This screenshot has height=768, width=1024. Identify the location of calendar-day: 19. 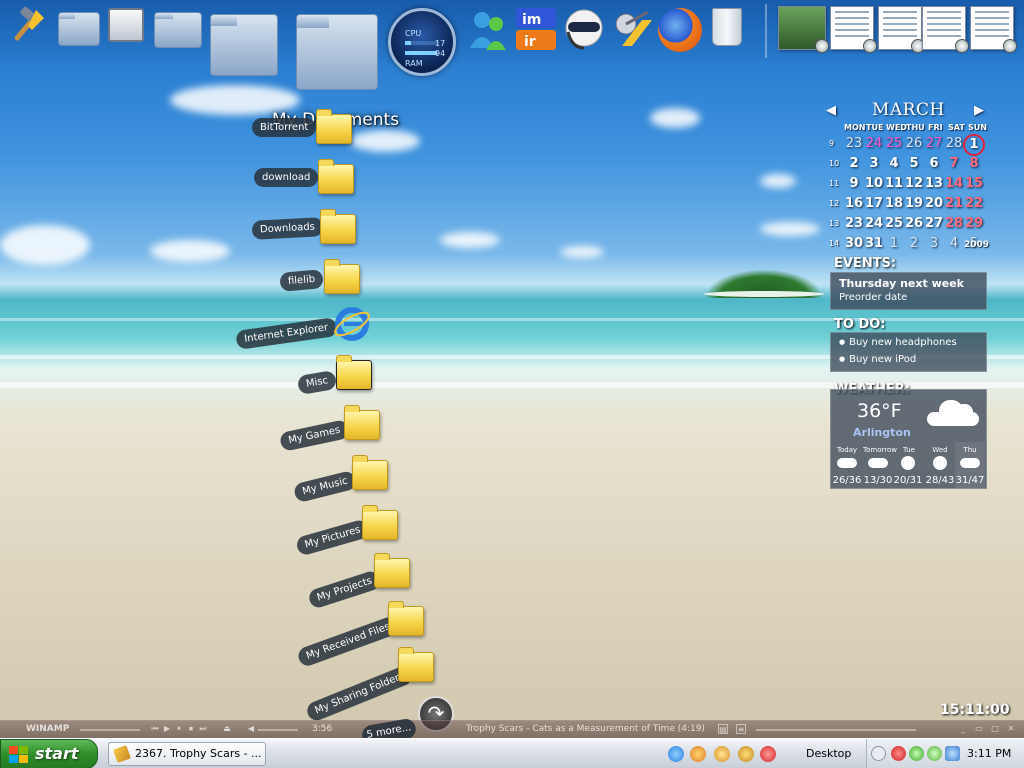
(914, 203).